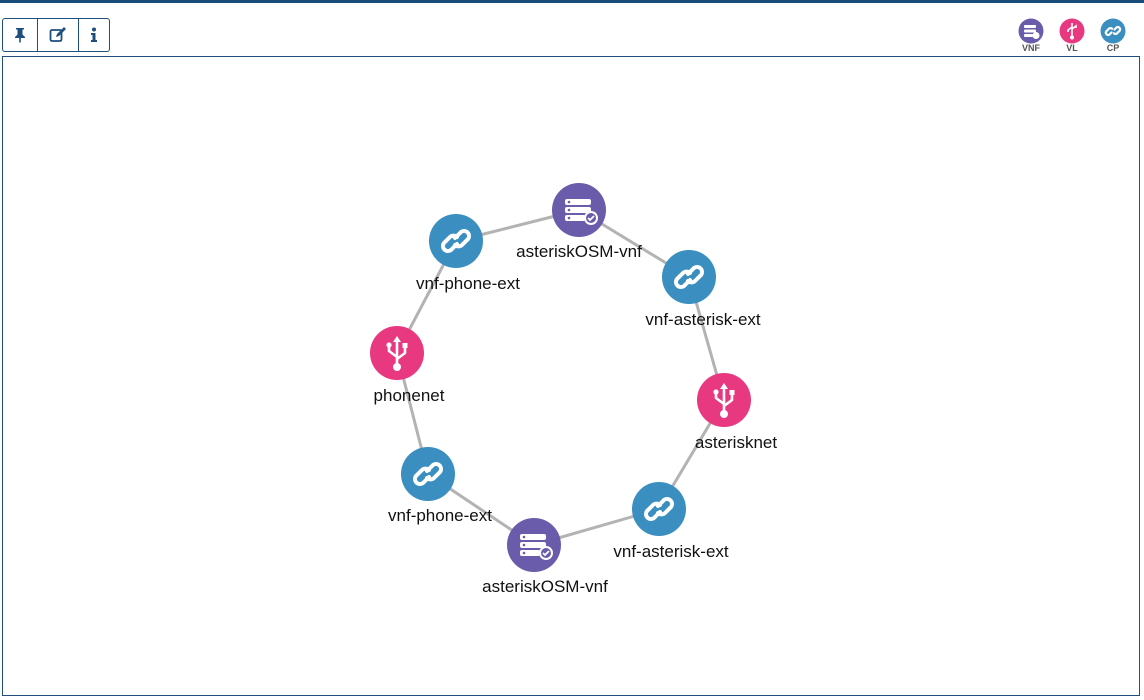  I want to click on pin-button, so click(20, 35).